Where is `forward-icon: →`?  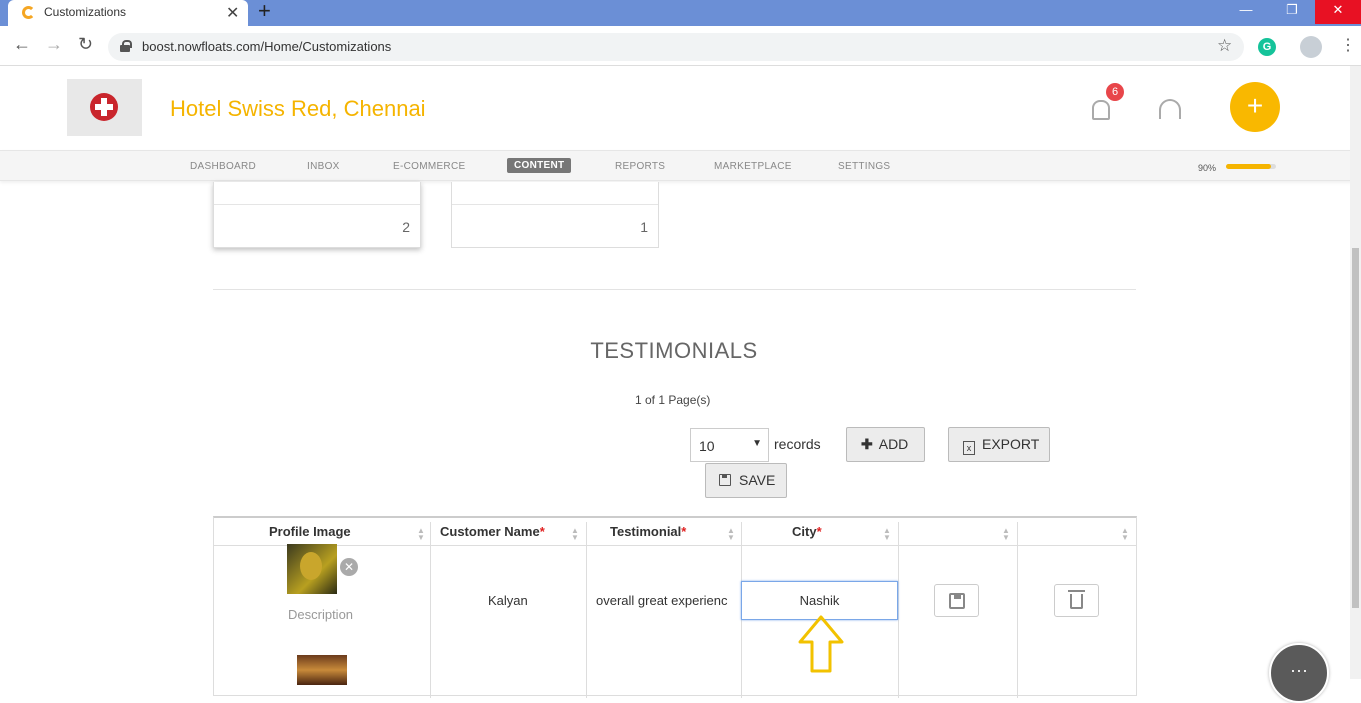 forward-icon: → is located at coordinates (54, 44).